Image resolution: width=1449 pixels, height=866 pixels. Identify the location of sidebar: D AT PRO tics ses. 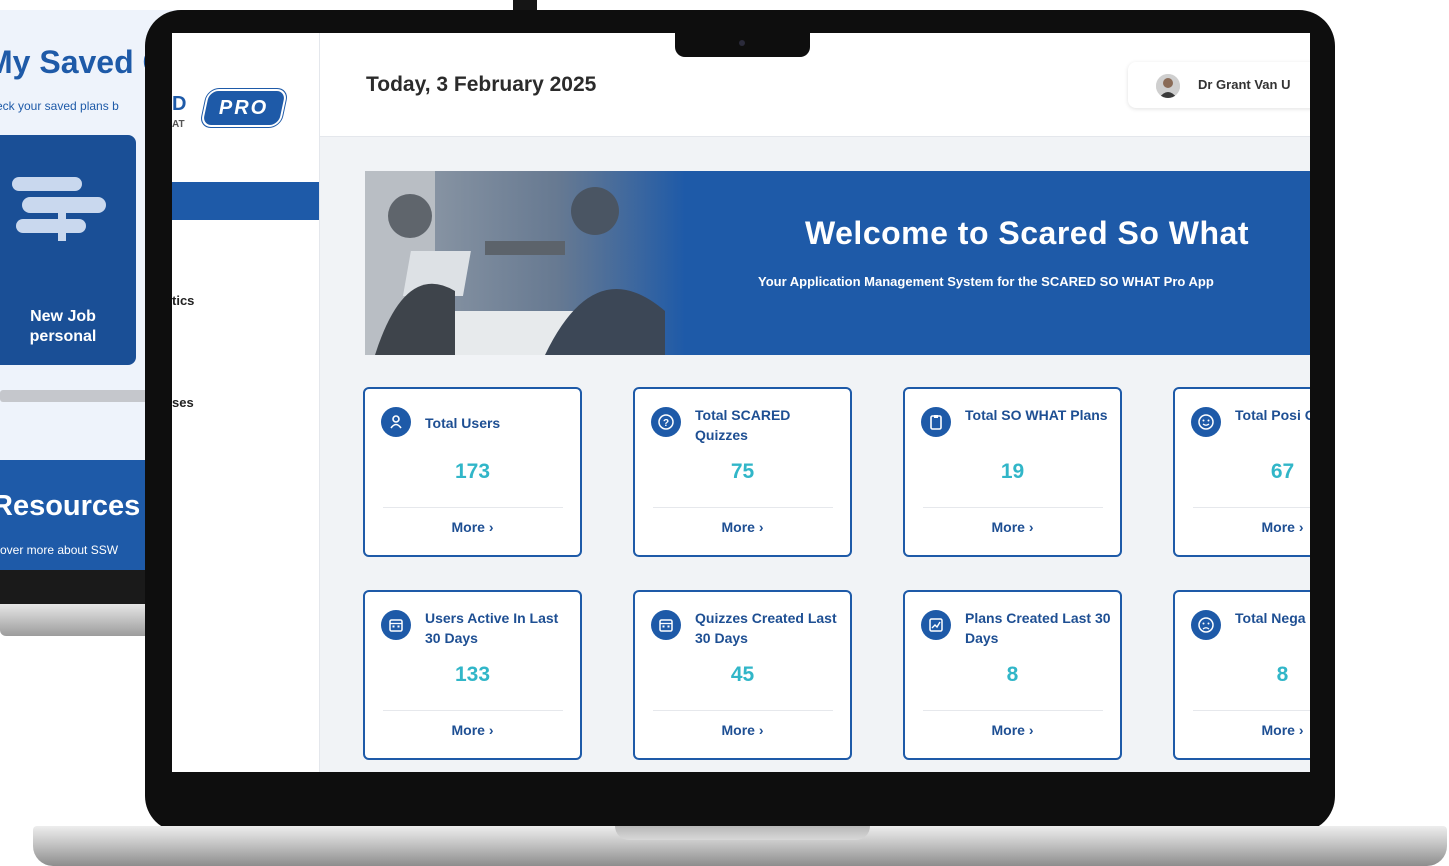
(246, 402).